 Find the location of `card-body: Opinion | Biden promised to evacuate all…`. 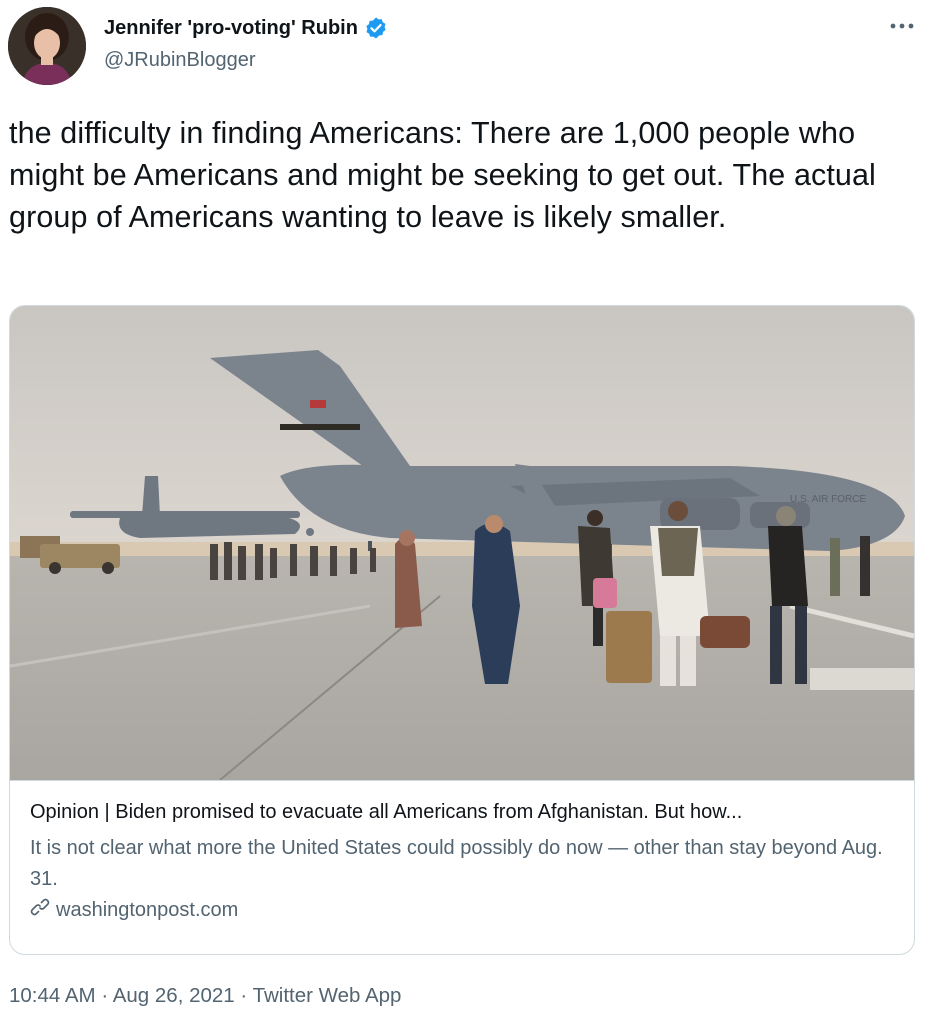

card-body: Opinion | Biden promised to evacuate all… is located at coordinates (465, 860).